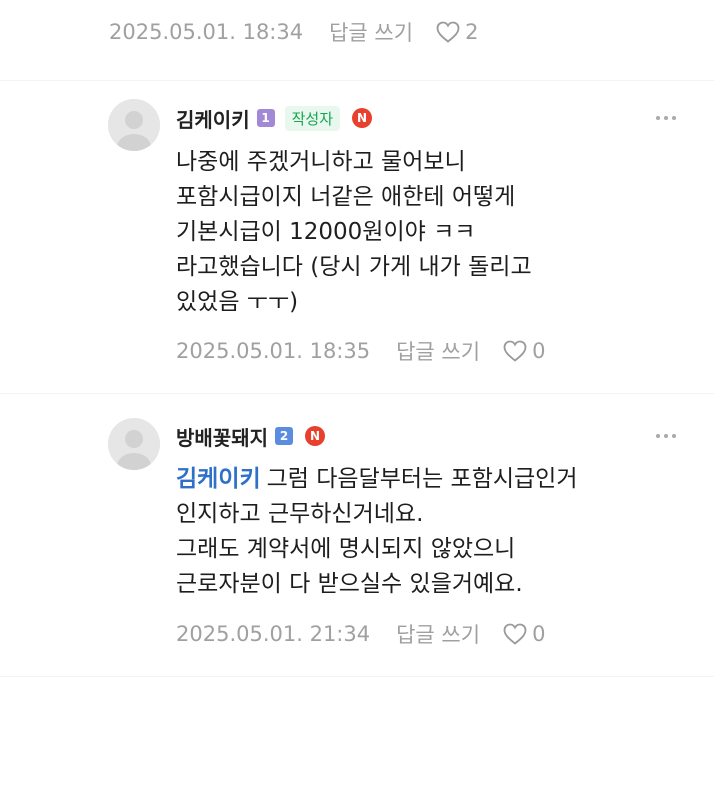  What do you see at coordinates (284, 436) in the screenshot?
I see `level-badge: 2` at bounding box center [284, 436].